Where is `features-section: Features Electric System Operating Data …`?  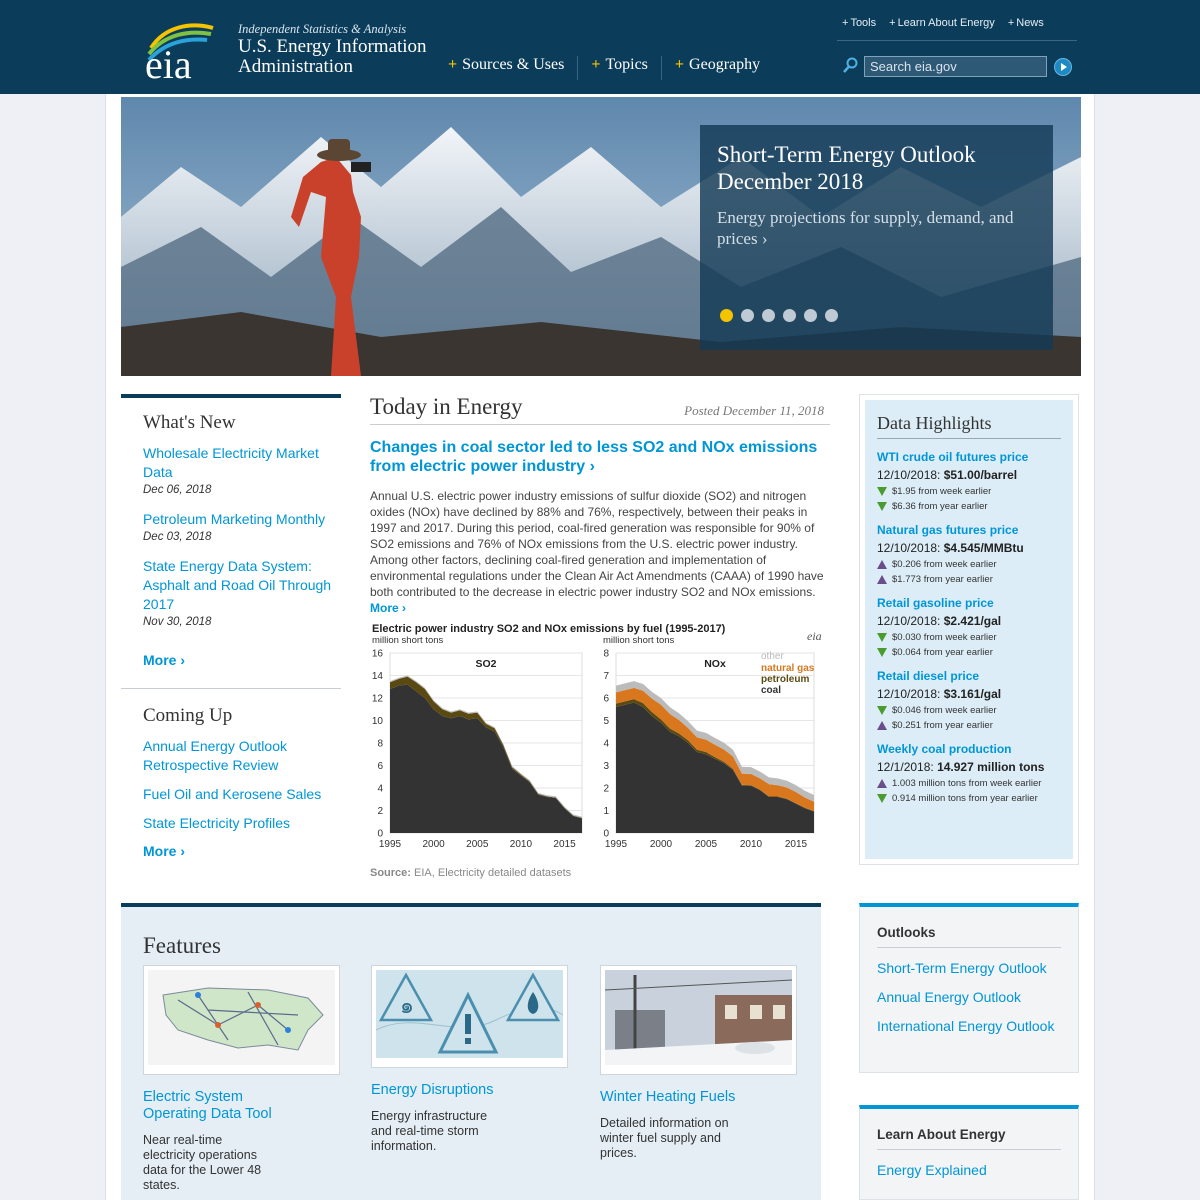
features-section: Features Electric System Operating Data … is located at coordinates (471, 1051).